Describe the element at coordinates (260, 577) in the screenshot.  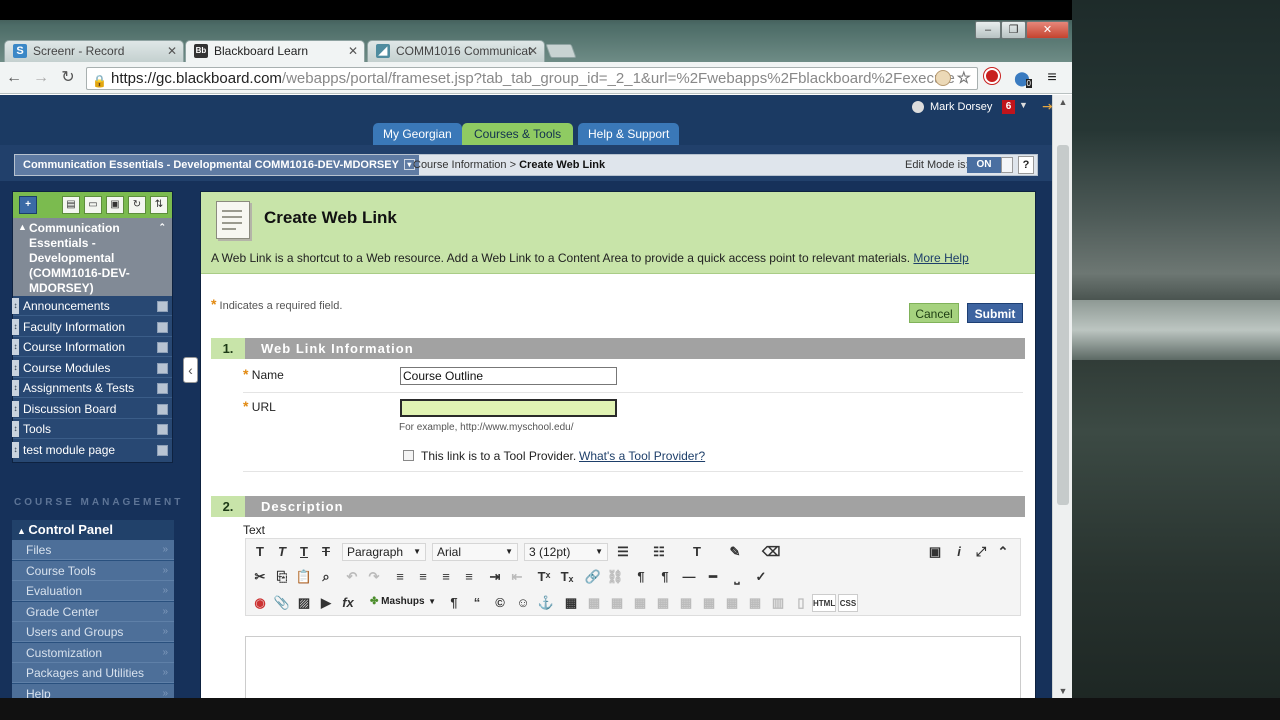
I see `cut-icon: ✂` at that location.